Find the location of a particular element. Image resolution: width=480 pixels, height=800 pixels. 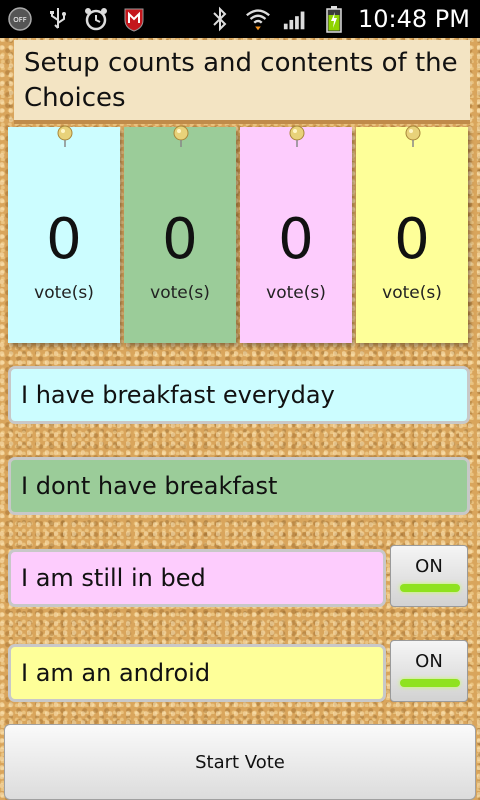

alarm-icon is located at coordinates (96, 19).